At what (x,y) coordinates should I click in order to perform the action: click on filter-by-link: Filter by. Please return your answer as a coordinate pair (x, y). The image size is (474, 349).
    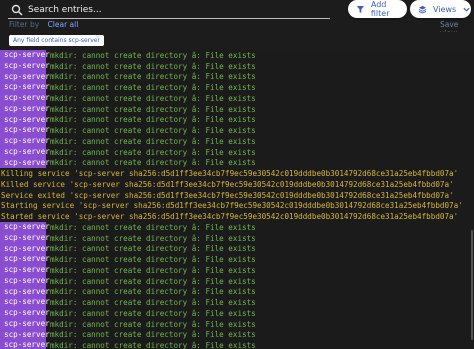
    Looking at the image, I should click on (24, 24).